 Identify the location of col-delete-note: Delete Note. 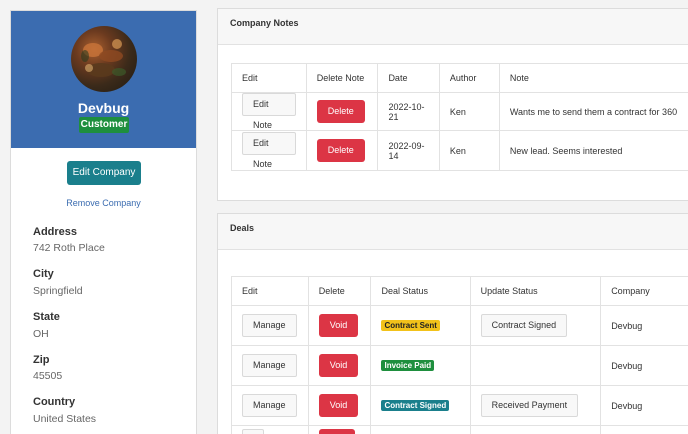
(342, 78).